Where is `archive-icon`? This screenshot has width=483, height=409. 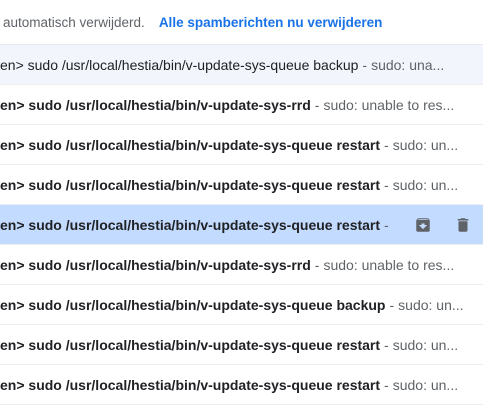 archive-icon is located at coordinates (423, 224).